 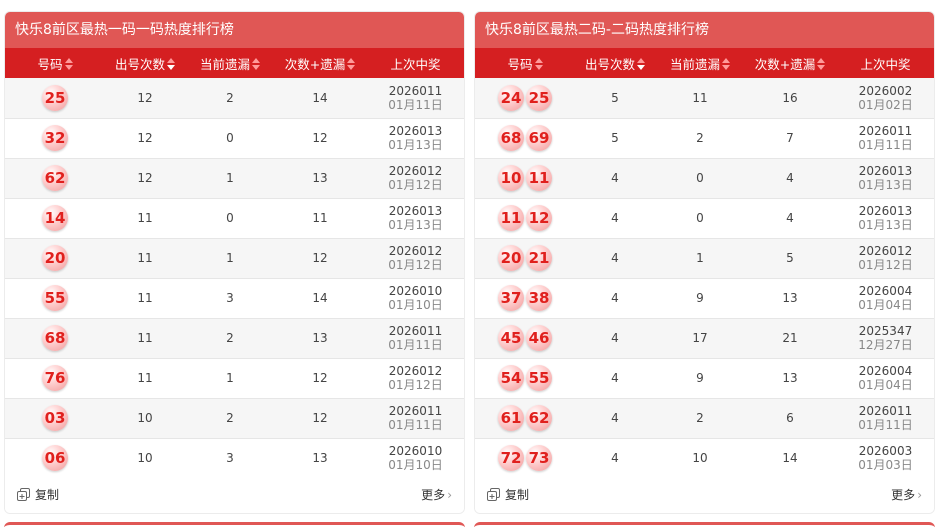 What do you see at coordinates (525, 138) in the screenshot?
I see `number-cell: 68 69` at bounding box center [525, 138].